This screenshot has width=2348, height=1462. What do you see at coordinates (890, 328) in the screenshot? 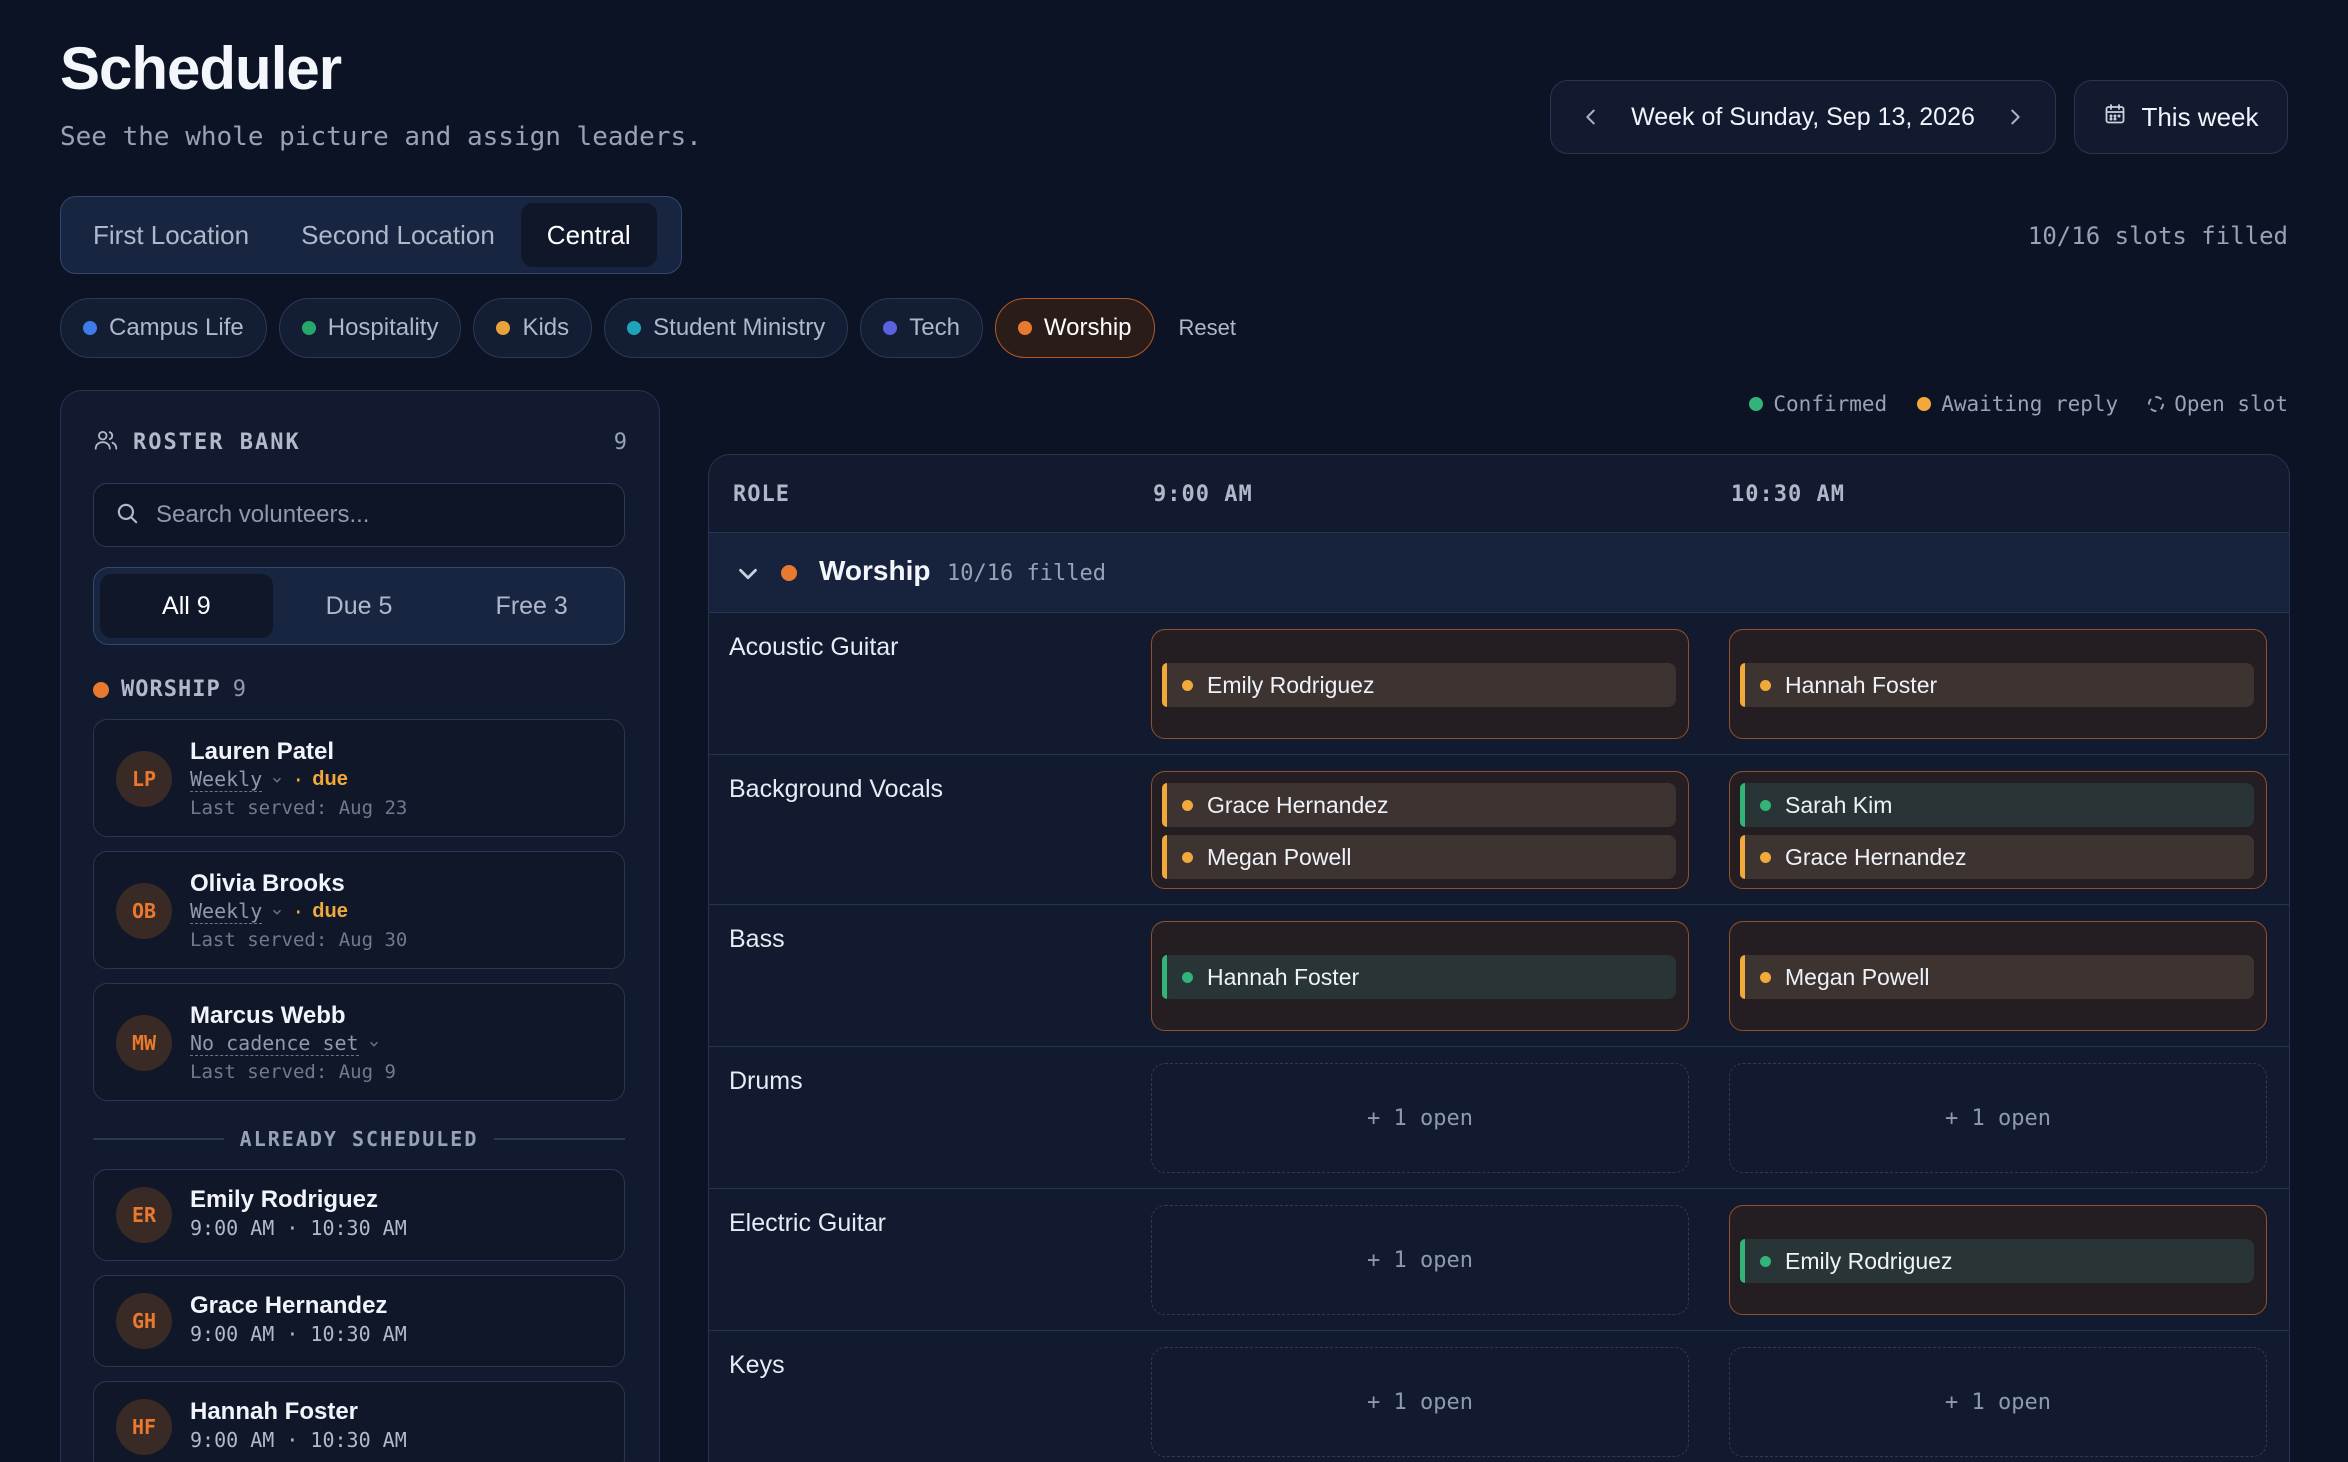
I see `tech-dot` at bounding box center [890, 328].